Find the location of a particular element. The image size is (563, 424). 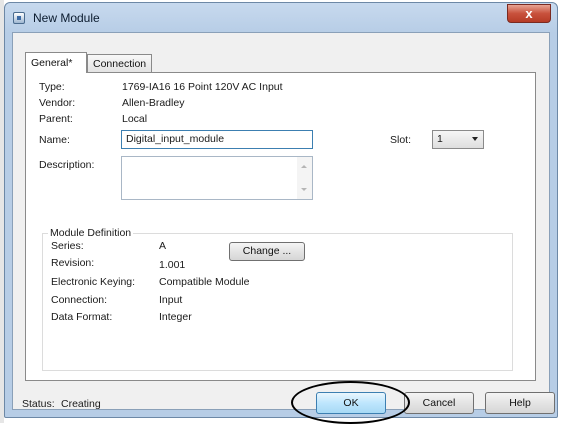

electronic-keying-value: Compatible Module is located at coordinates (204, 282).